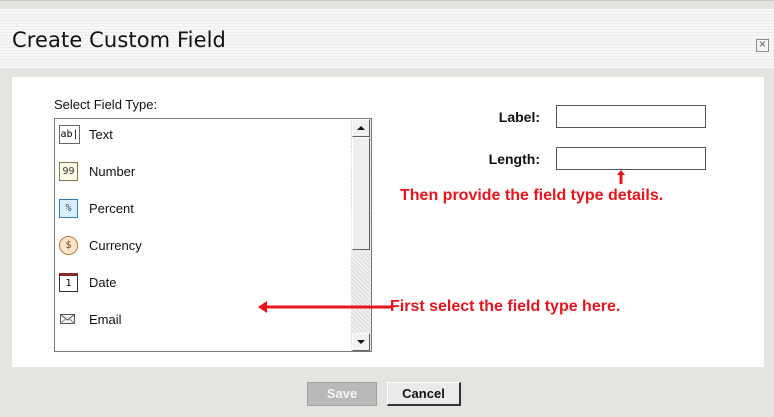  What do you see at coordinates (119, 40) in the screenshot?
I see `dialog-title: Create Custom Field` at bounding box center [119, 40].